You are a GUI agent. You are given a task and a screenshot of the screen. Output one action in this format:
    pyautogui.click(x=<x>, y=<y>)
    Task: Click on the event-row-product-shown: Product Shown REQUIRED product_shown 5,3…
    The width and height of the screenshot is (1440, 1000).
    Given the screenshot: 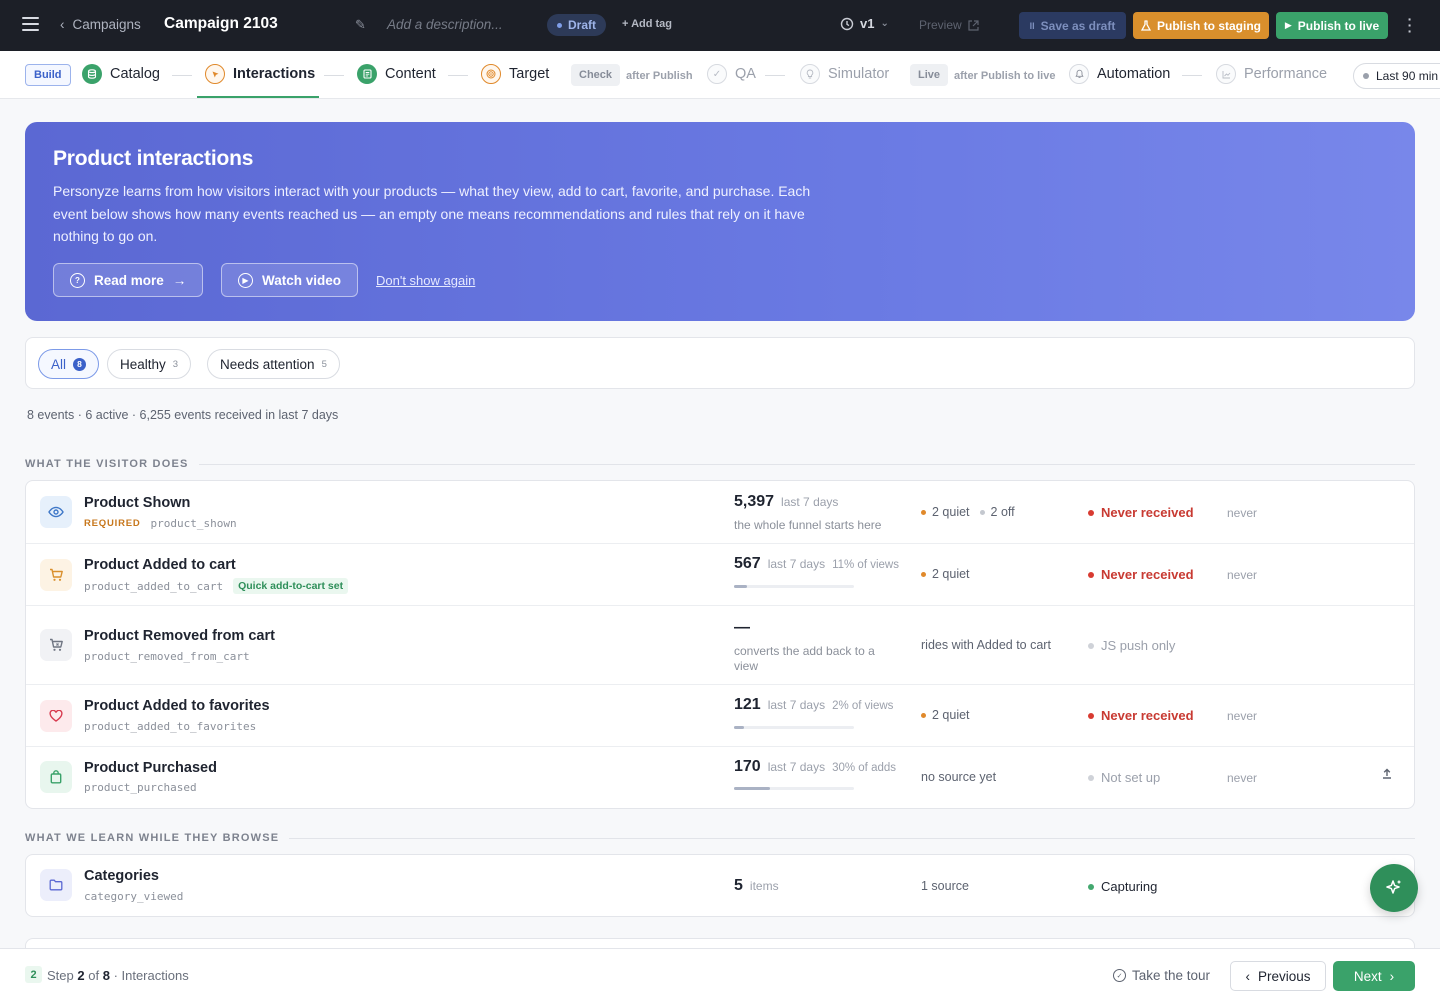 What is the action you would take?
    pyautogui.click(x=720, y=512)
    